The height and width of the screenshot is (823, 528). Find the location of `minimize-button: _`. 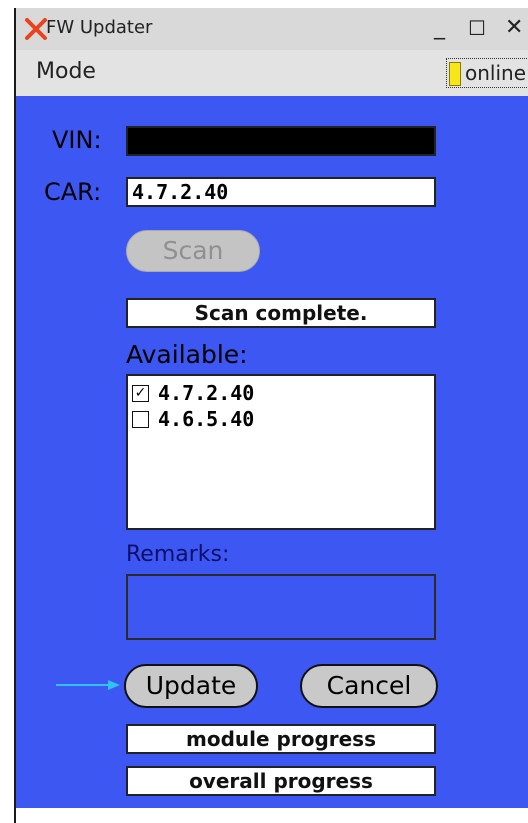

minimize-button: _ is located at coordinates (439, 28).